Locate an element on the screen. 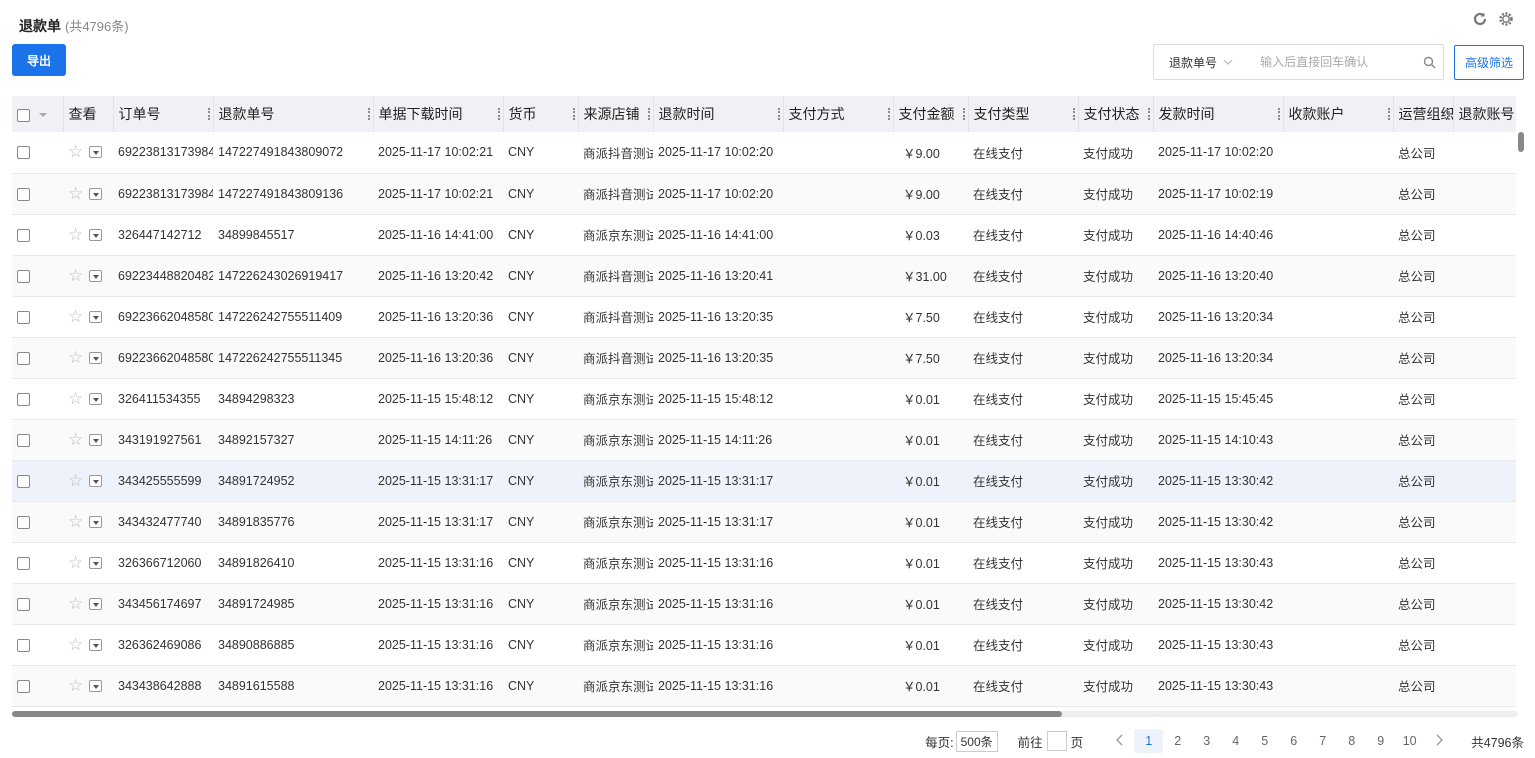  page-number: 2 is located at coordinates (1177, 741).